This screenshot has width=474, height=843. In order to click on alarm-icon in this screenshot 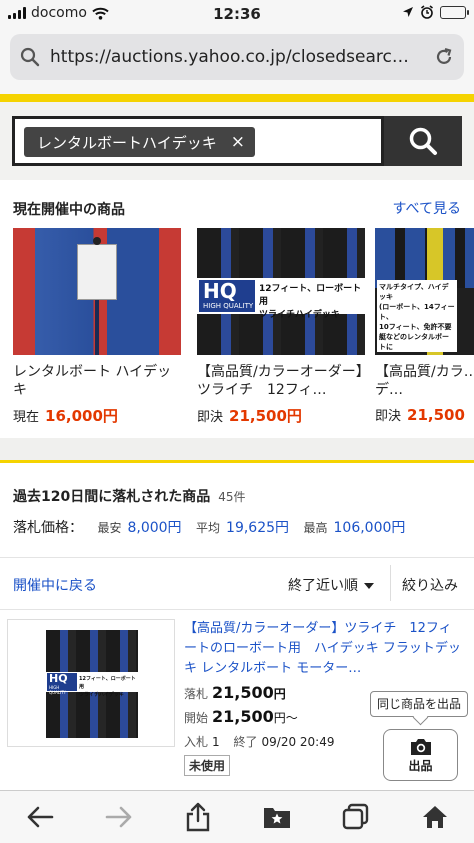, I will do `click(427, 12)`.